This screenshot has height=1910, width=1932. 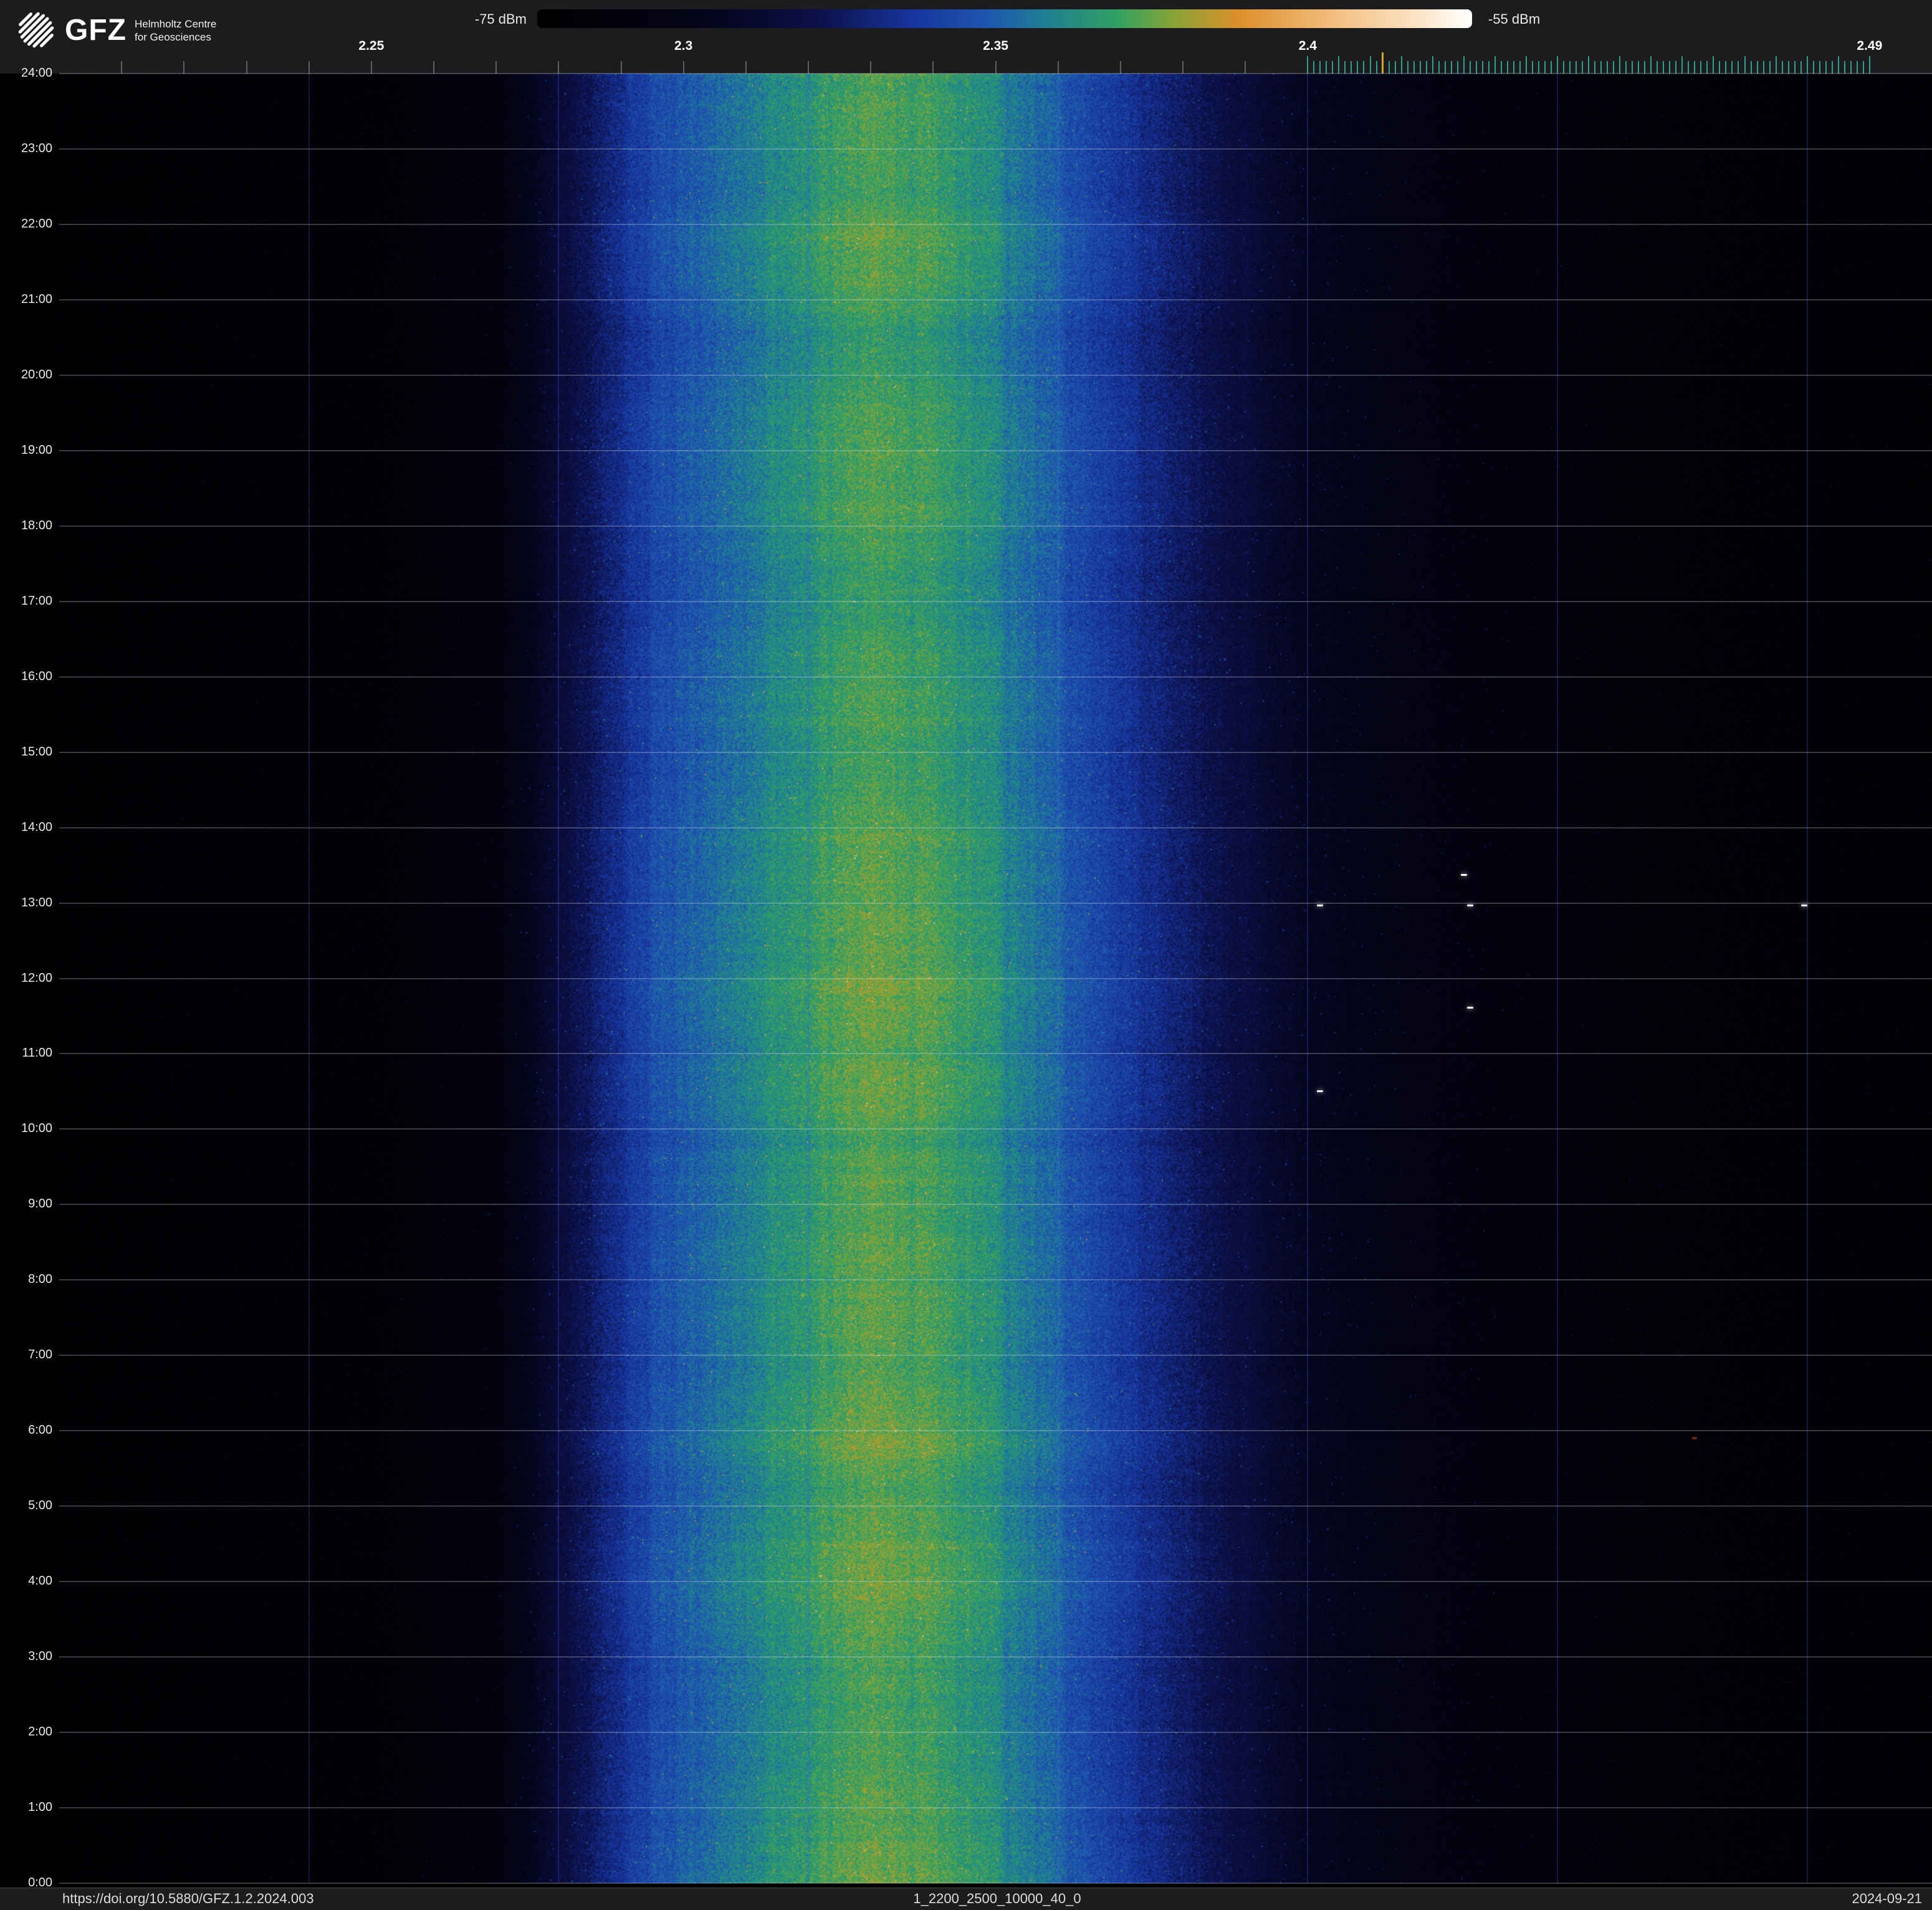 What do you see at coordinates (40, 1581) in the screenshot?
I see `time-axis-label: 4:00` at bounding box center [40, 1581].